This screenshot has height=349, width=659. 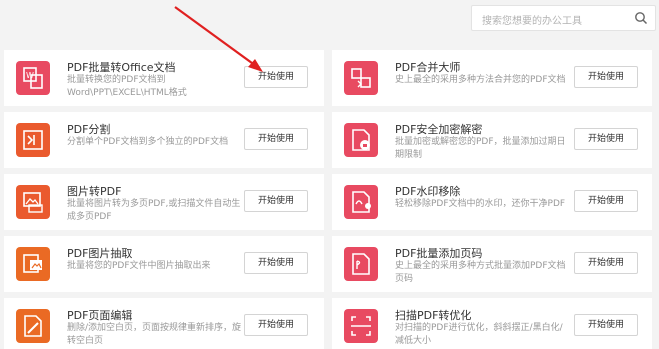 I want to click on tool-card: PDF分割 分割单个PDF文档到多个独立的PDF文档 开始使用, so click(x=164, y=140).